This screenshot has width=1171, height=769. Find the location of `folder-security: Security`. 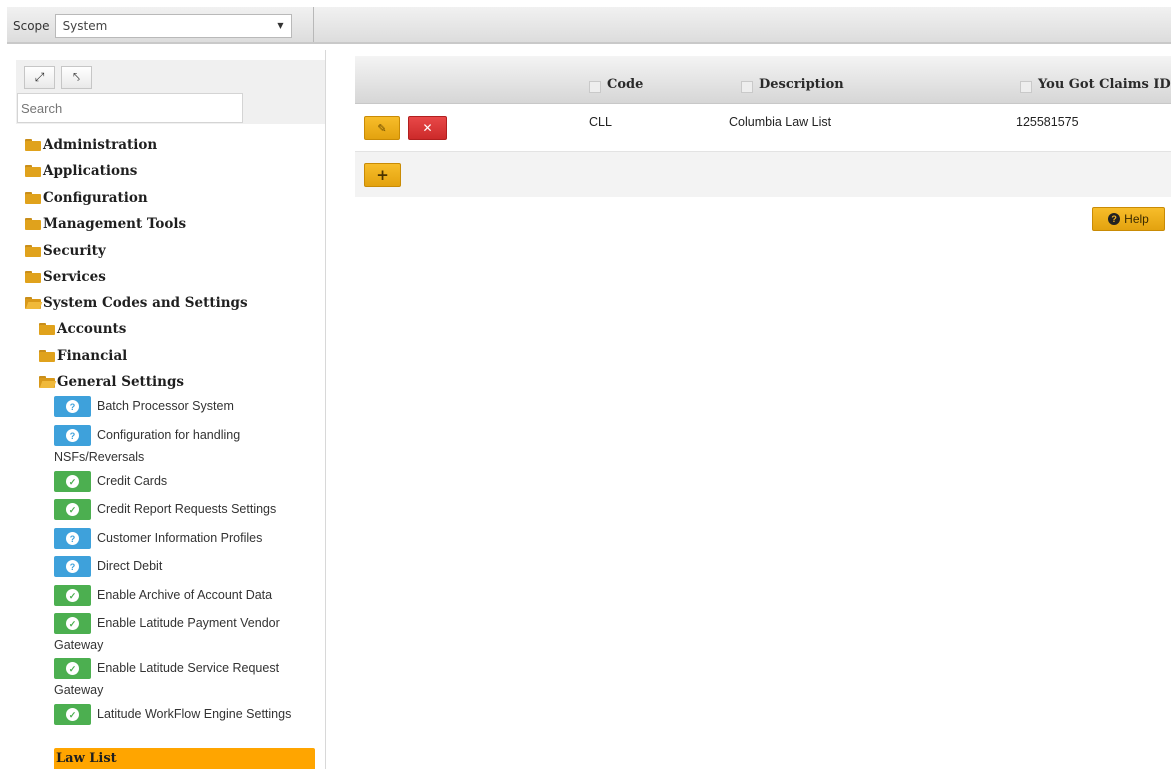

folder-security: Security is located at coordinates (65, 251).